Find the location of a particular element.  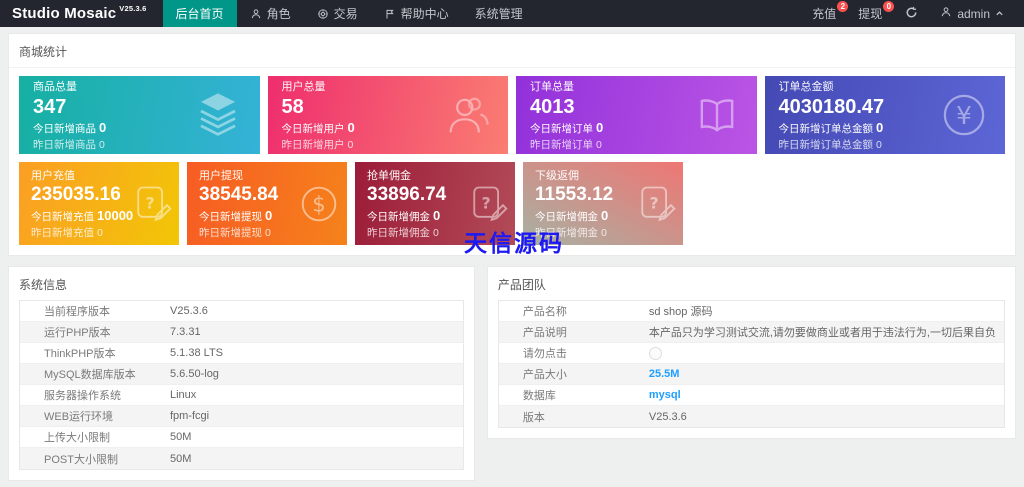

nav-item-help-center: 帮助中心 is located at coordinates (416, 13).